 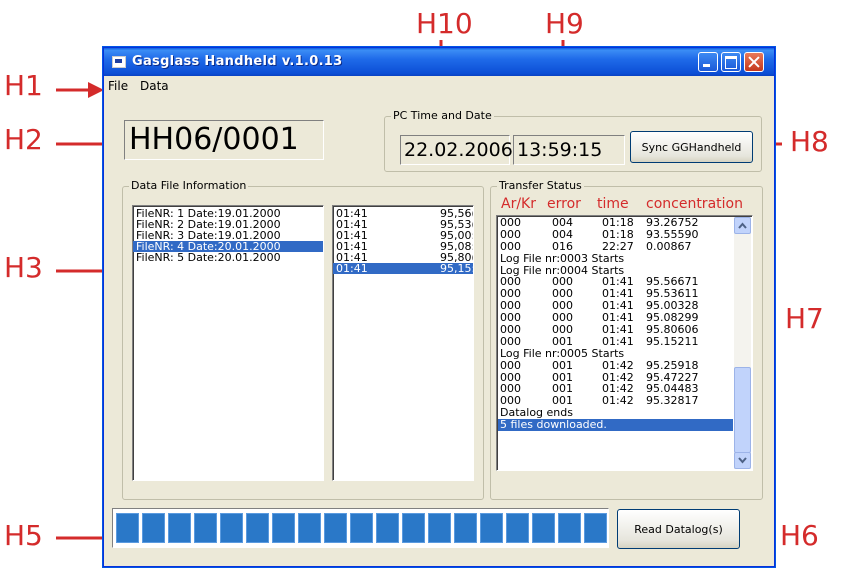 What do you see at coordinates (228, 257) in the screenshot?
I see `file-list-item: FileNR: 5 Date:20.01.2000` at bounding box center [228, 257].